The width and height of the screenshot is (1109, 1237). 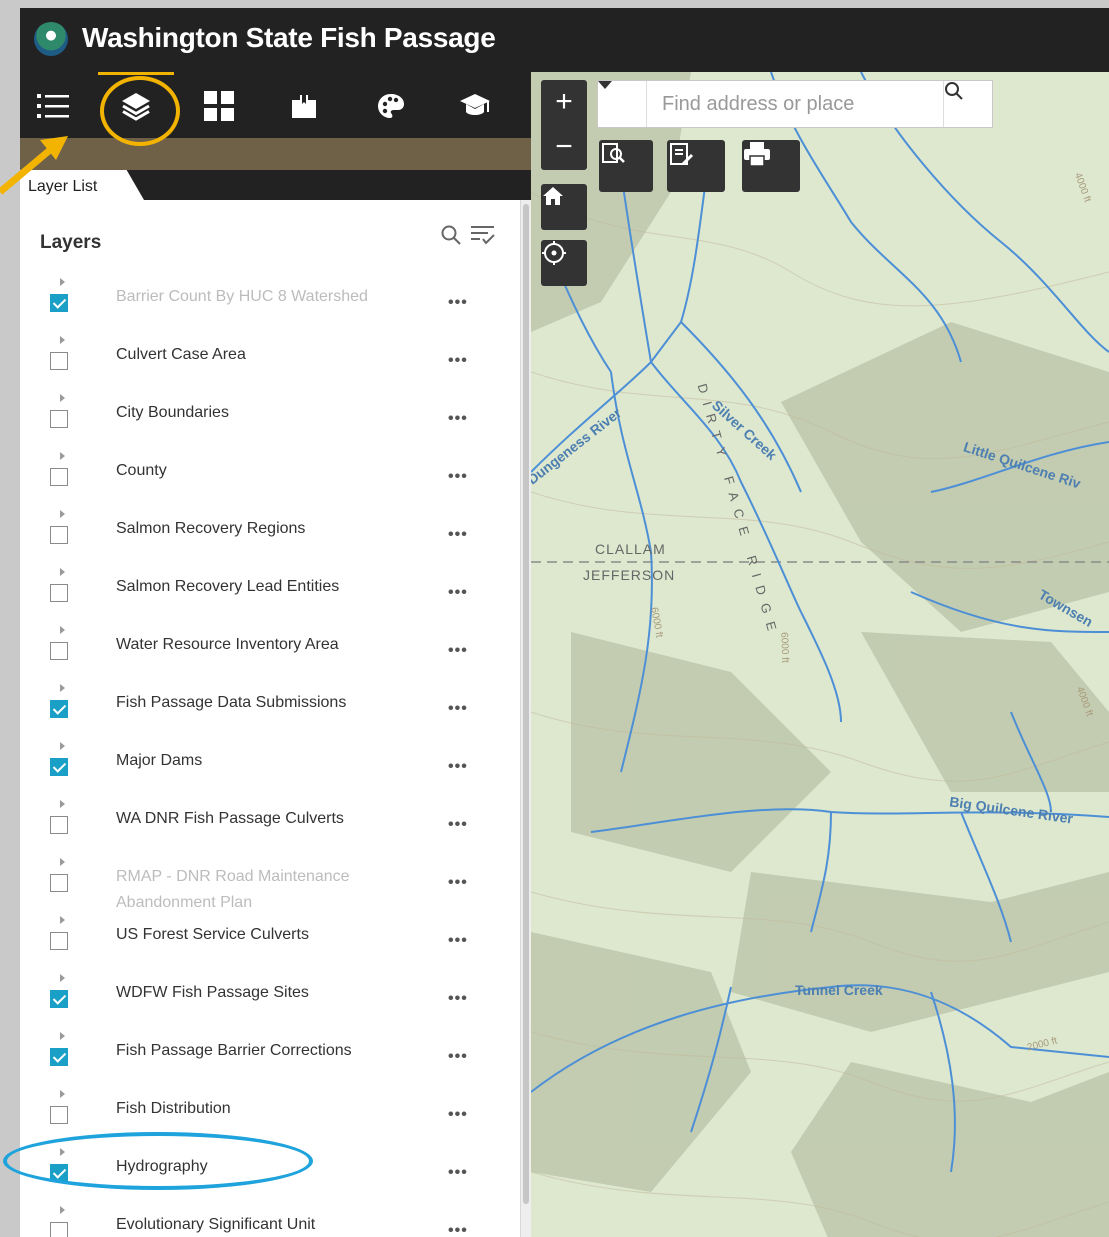 I want to click on map-label-clallam: CLALLAM, so click(x=630, y=549).